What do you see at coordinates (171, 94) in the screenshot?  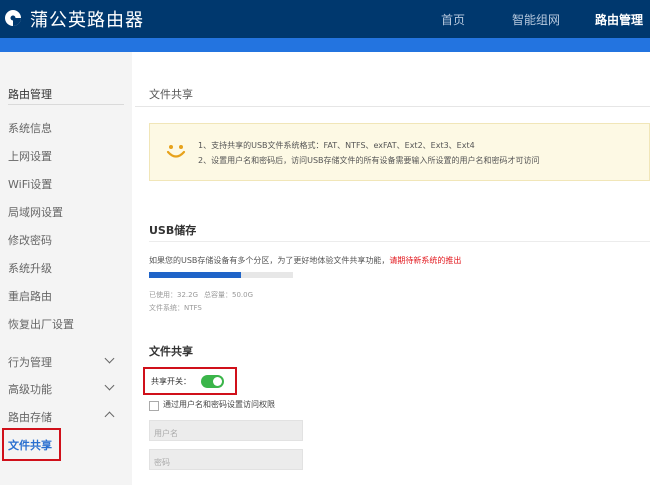 I see `page-title: 文件共享` at bounding box center [171, 94].